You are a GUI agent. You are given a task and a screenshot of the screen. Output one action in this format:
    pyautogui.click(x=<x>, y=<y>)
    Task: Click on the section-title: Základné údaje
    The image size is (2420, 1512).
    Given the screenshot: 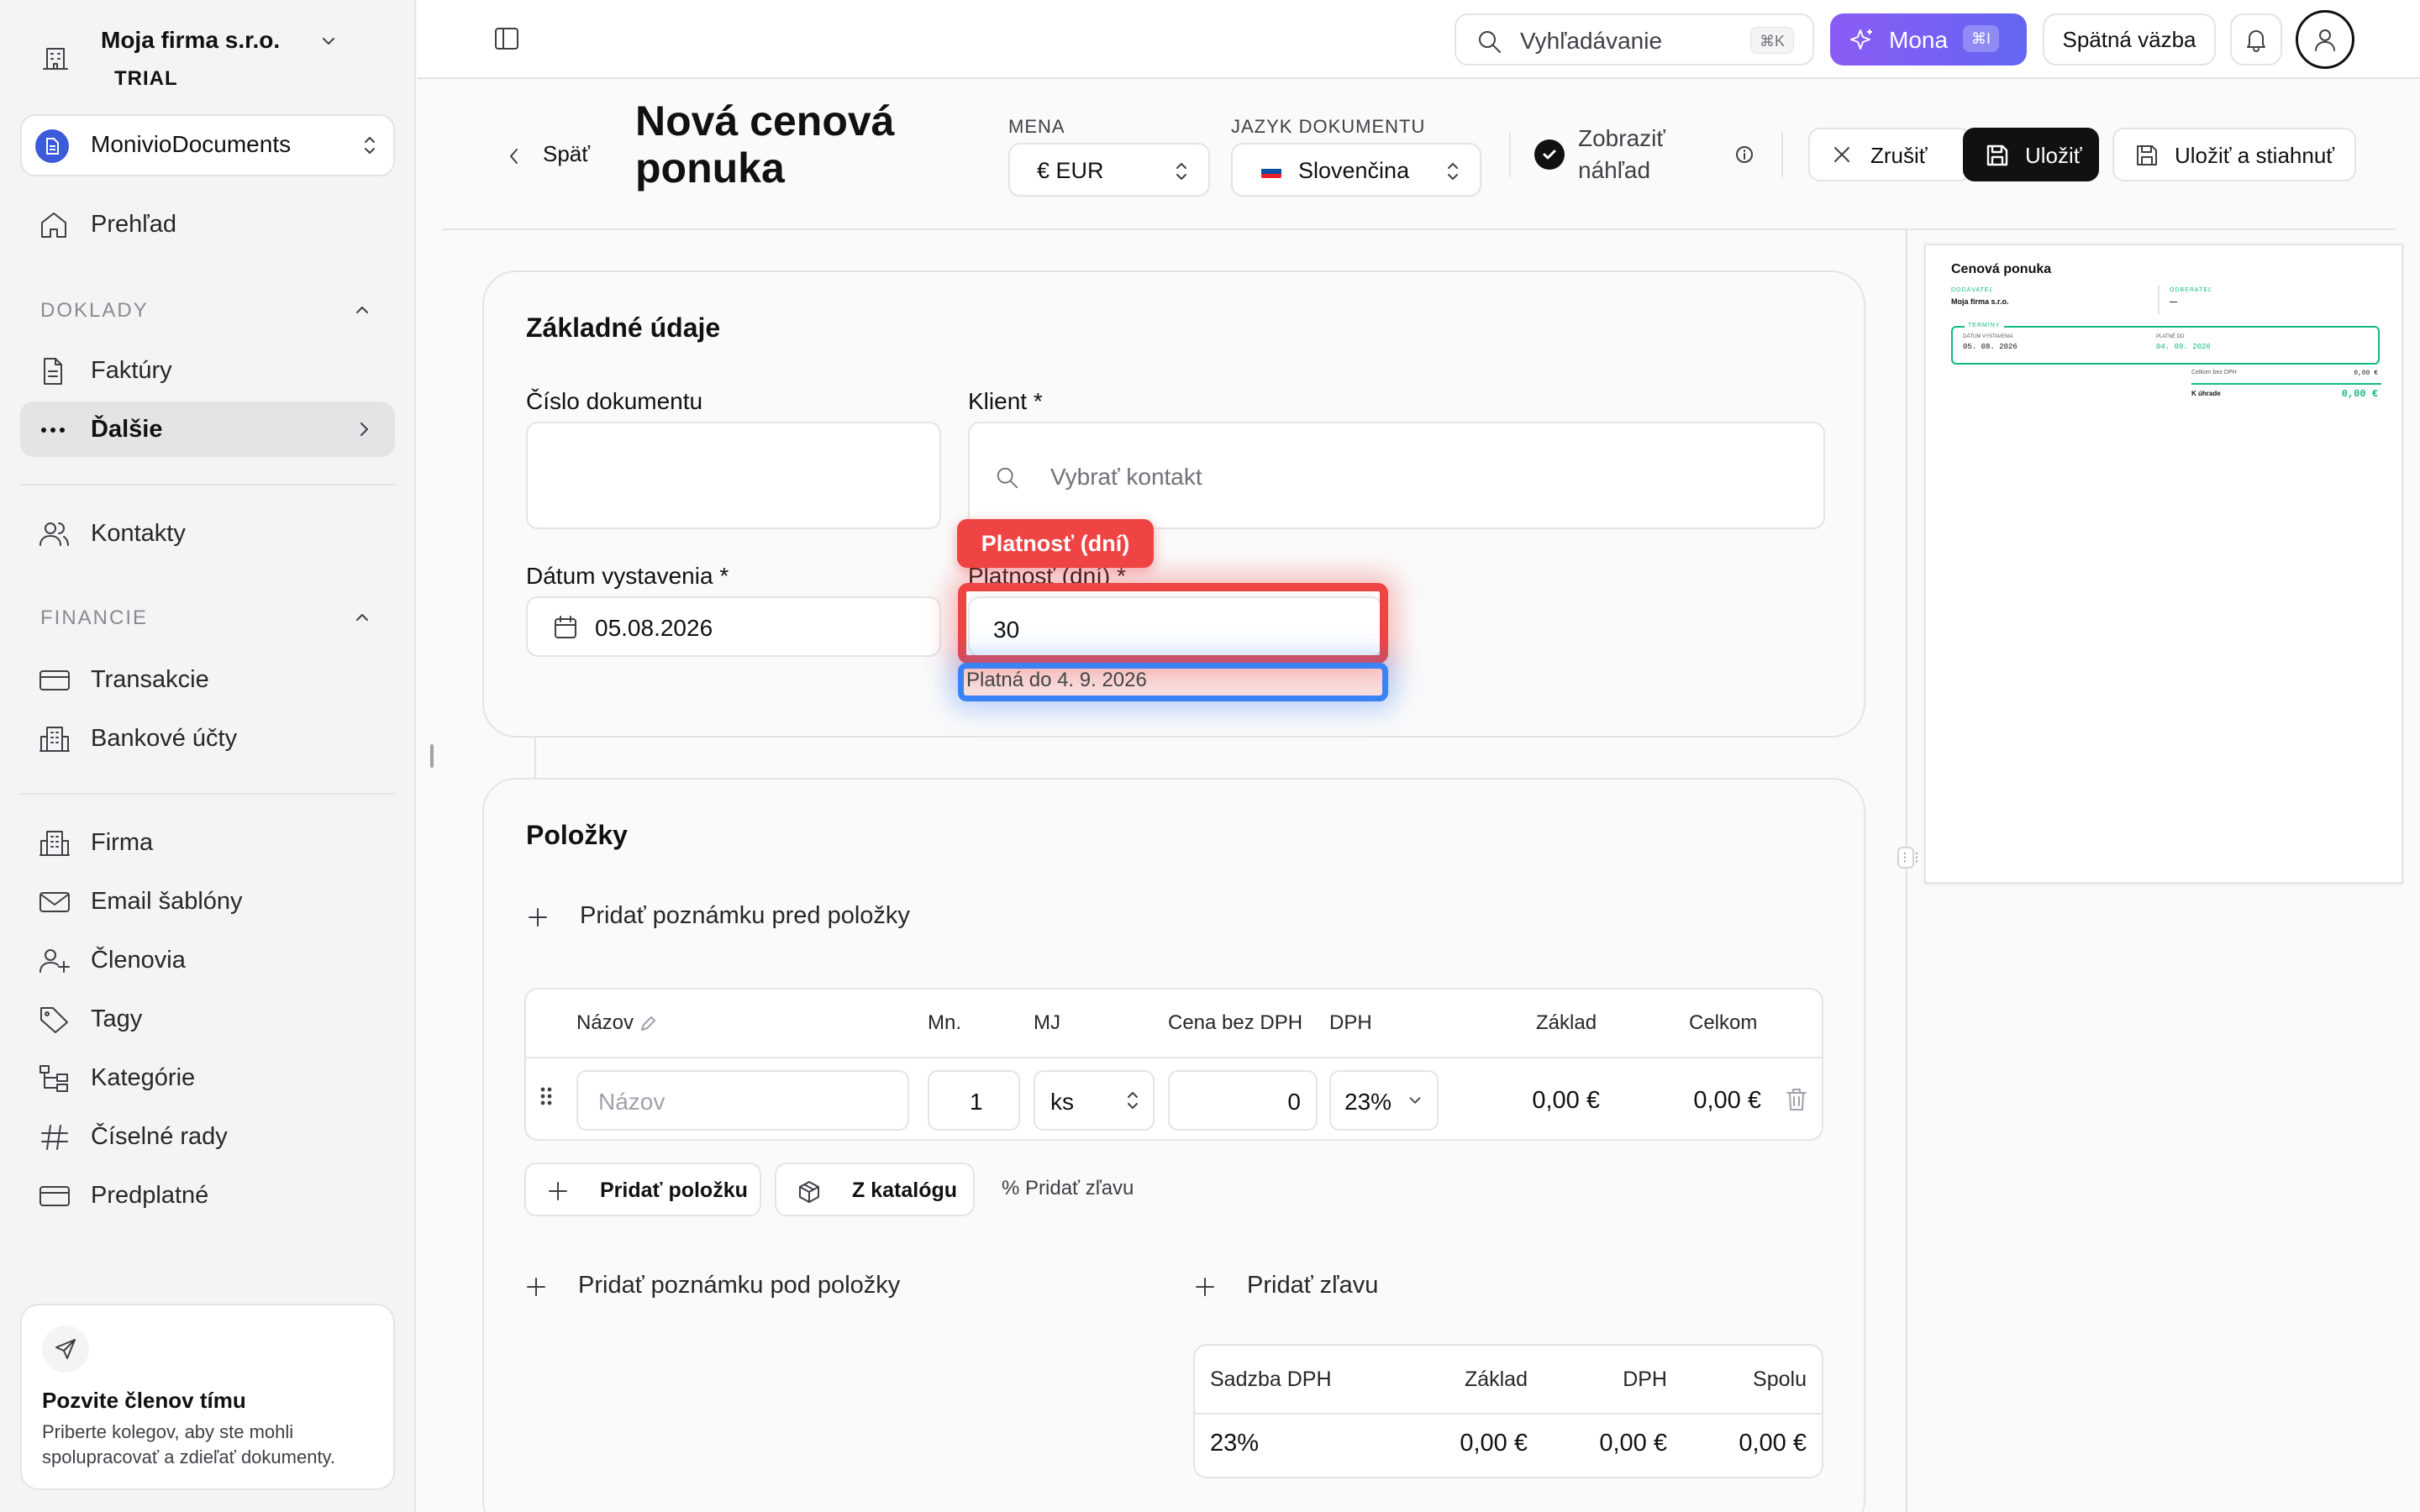 What is the action you would take?
    pyautogui.click(x=623, y=327)
    